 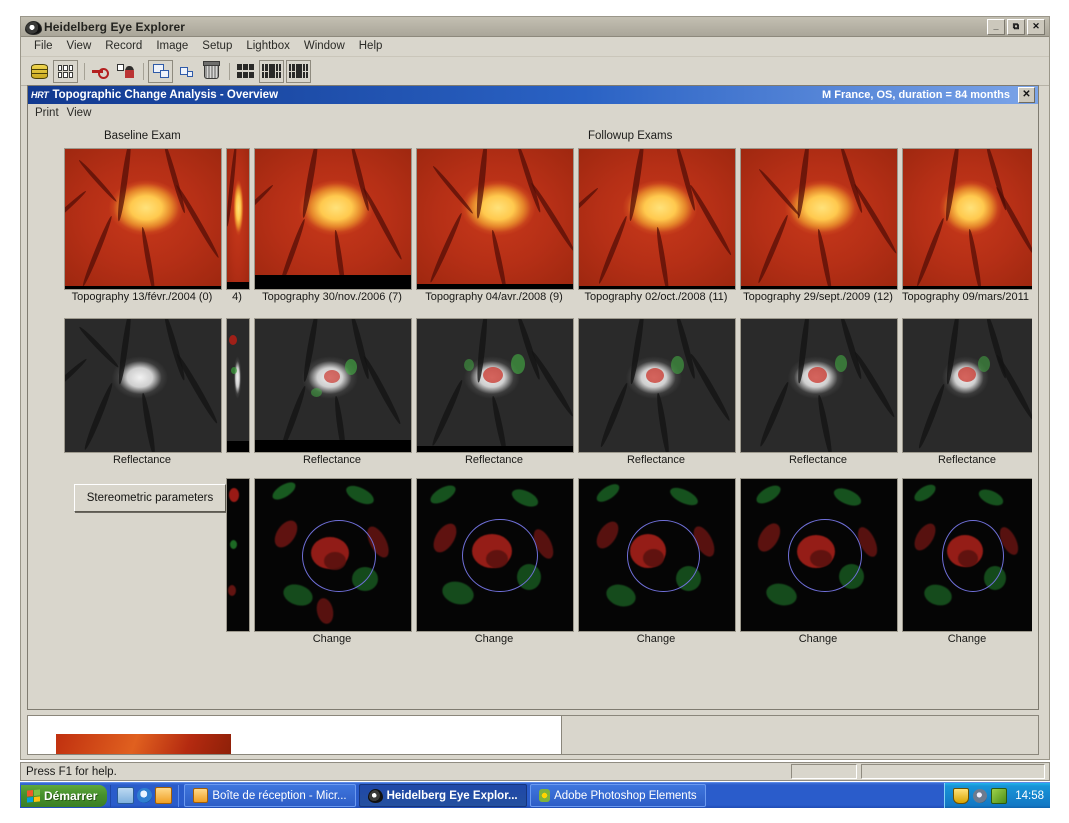 What do you see at coordinates (142, 136) in the screenshot?
I see `baseline-exam-header: Baseline Exam` at bounding box center [142, 136].